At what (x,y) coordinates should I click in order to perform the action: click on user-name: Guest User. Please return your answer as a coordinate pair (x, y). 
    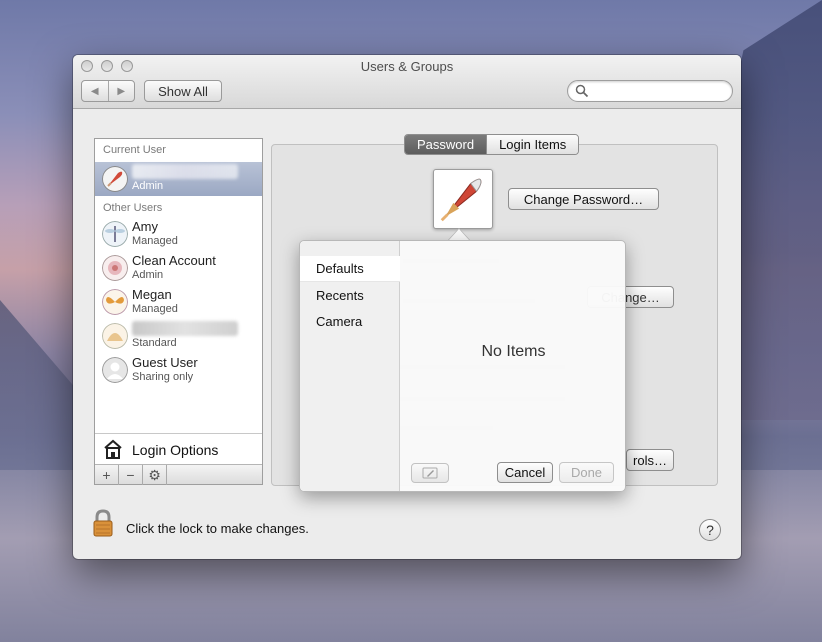
    Looking at the image, I should click on (165, 362).